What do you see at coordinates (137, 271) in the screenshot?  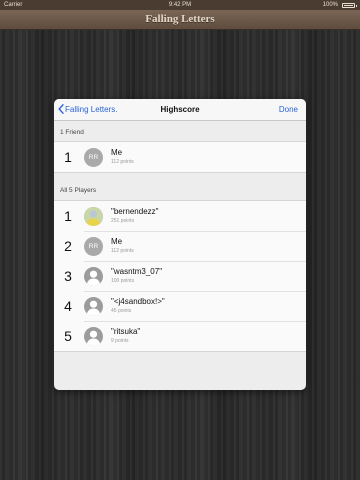 I see `player-name: "wasntm3_07"` at bounding box center [137, 271].